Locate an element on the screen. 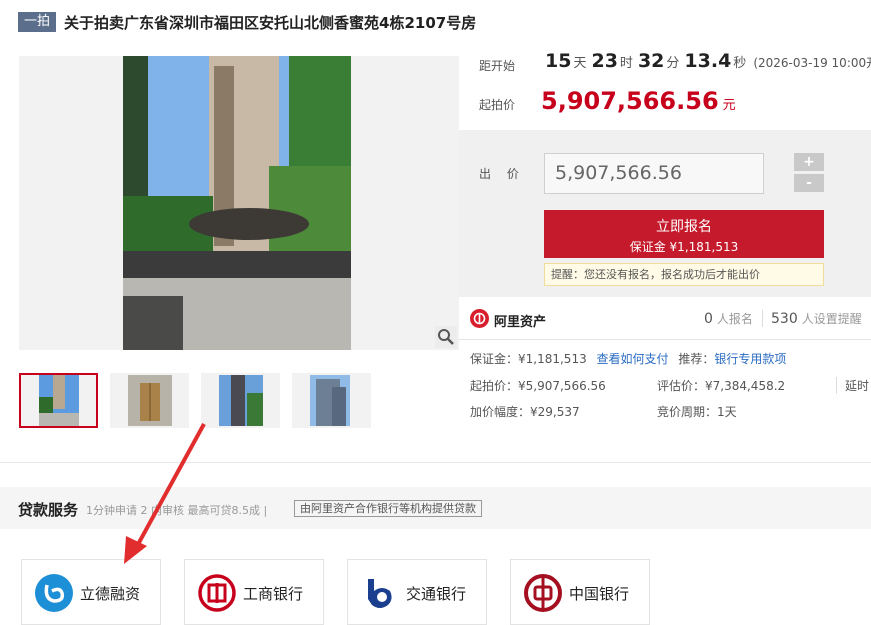 Image resolution: width=871 pixels, height=625 pixels. appraisal-price: 评估价：¥7,384,458.2 is located at coordinates (721, 386).